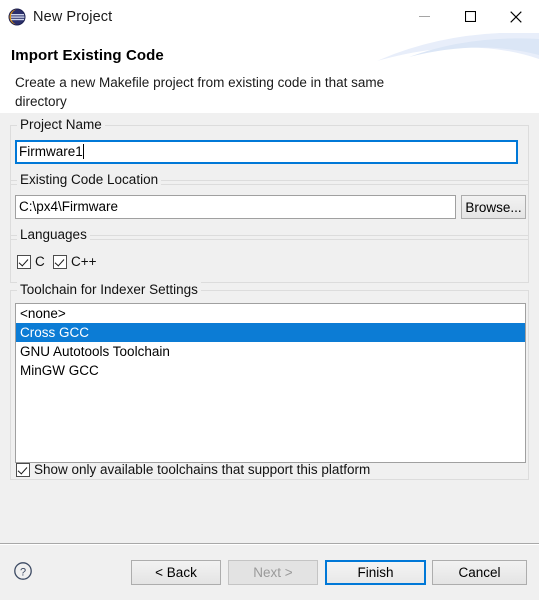 The height and width of the screenshot is (600, 539). Describe the element at coordinates (73, 16) in the screenshot. I see `window-title: New Project` at that location.